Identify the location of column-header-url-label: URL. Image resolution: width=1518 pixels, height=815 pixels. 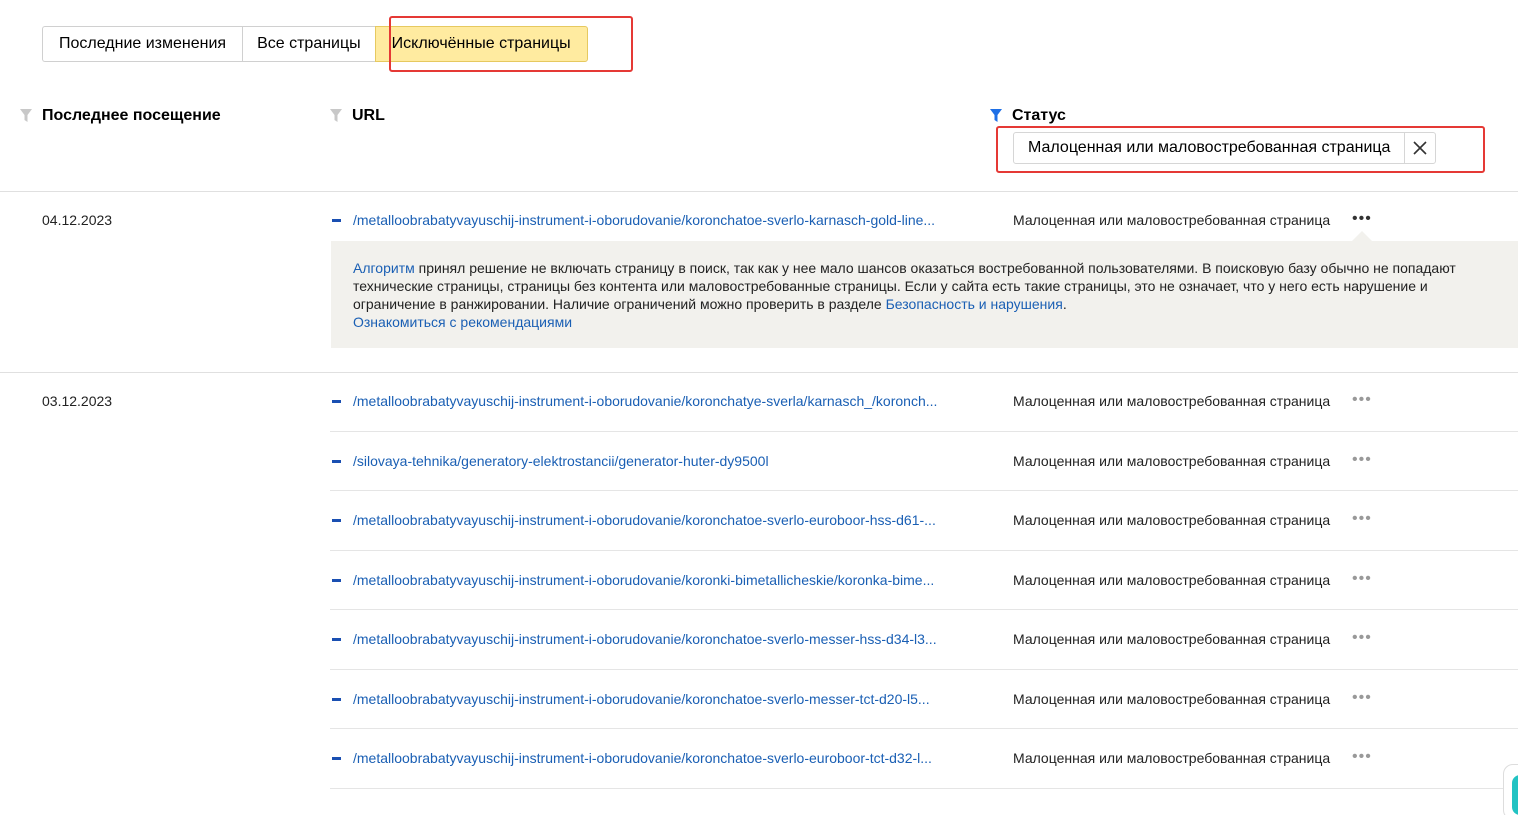
(368, 115).